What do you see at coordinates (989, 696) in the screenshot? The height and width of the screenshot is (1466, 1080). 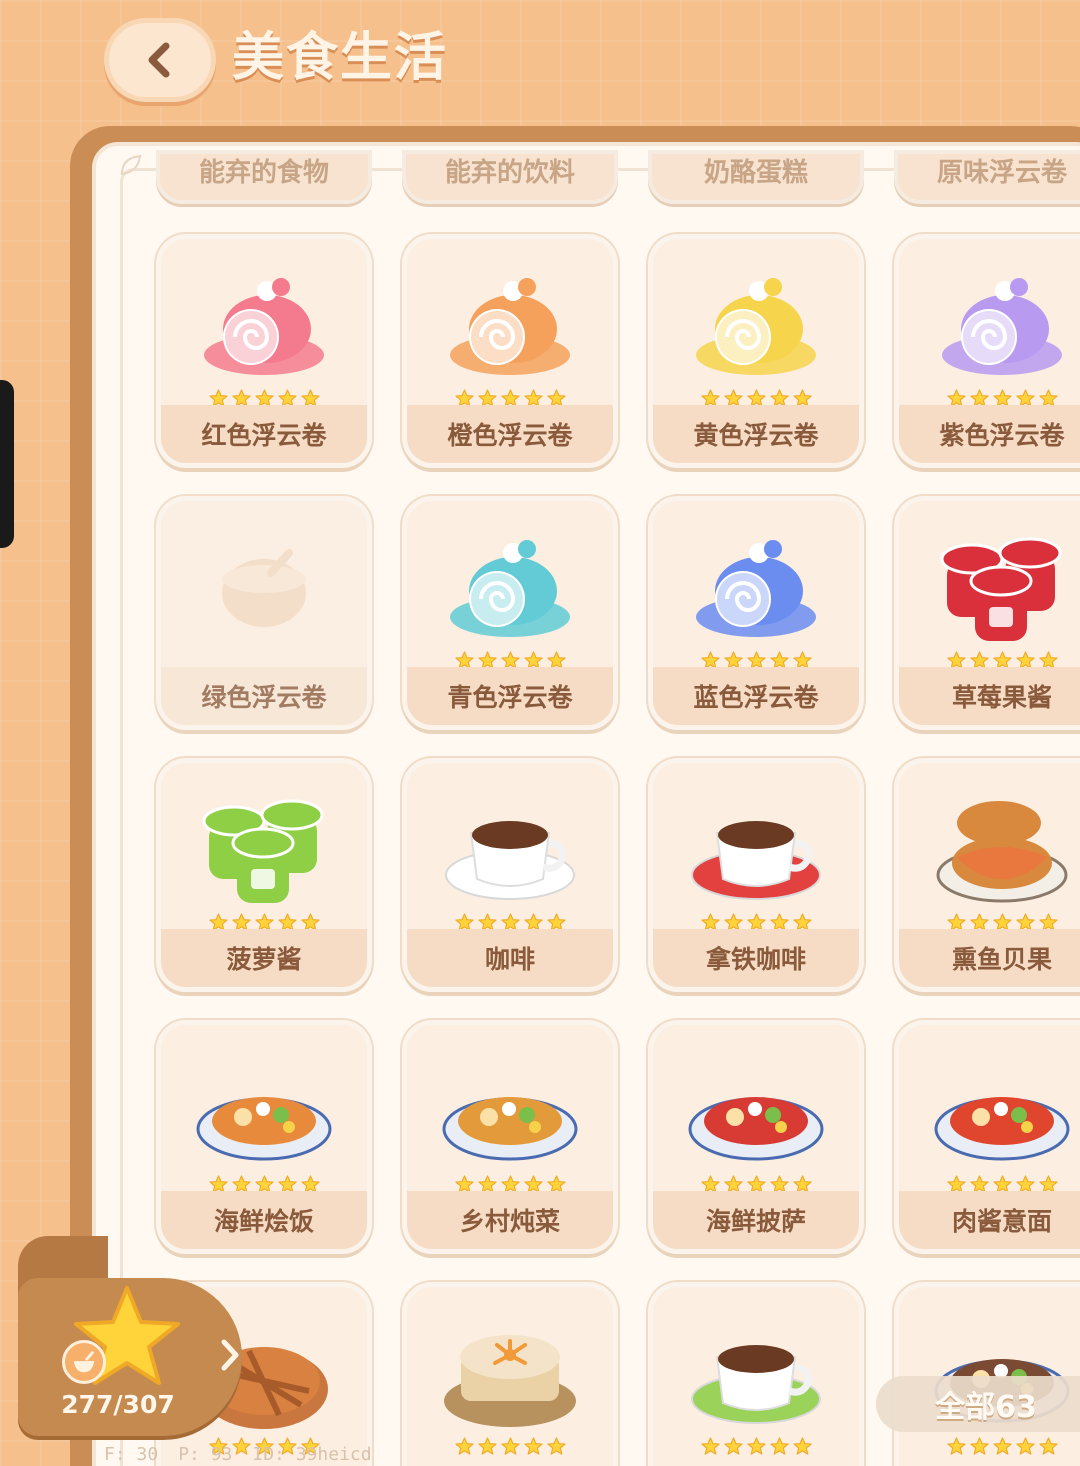 I see `food-name: 草莓果酱` at bounding box center [989, 696].